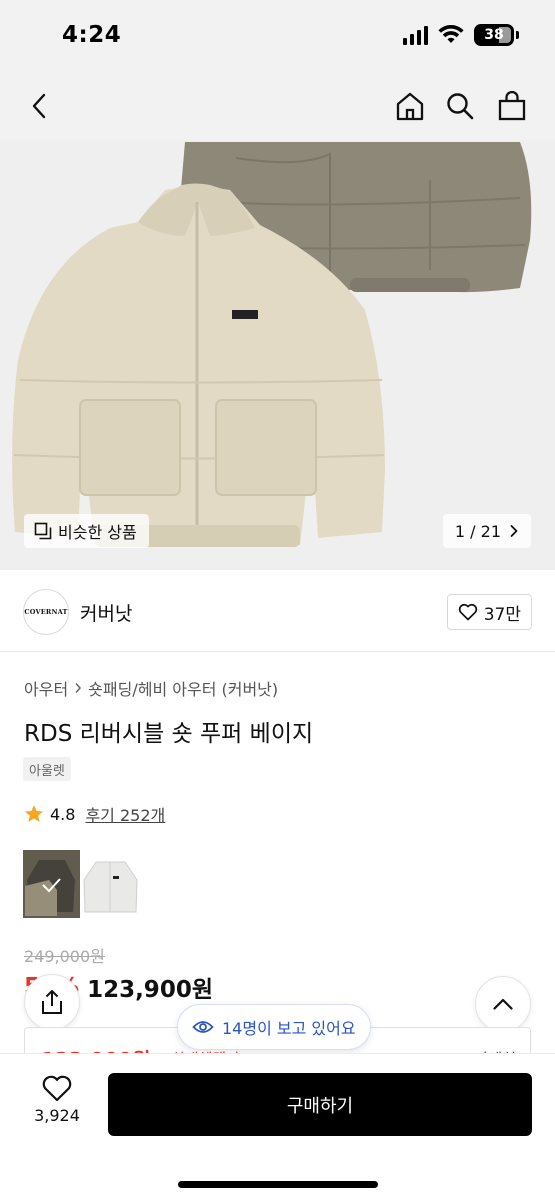  I want to click on rating-score: 4.8, so click(63, 814).